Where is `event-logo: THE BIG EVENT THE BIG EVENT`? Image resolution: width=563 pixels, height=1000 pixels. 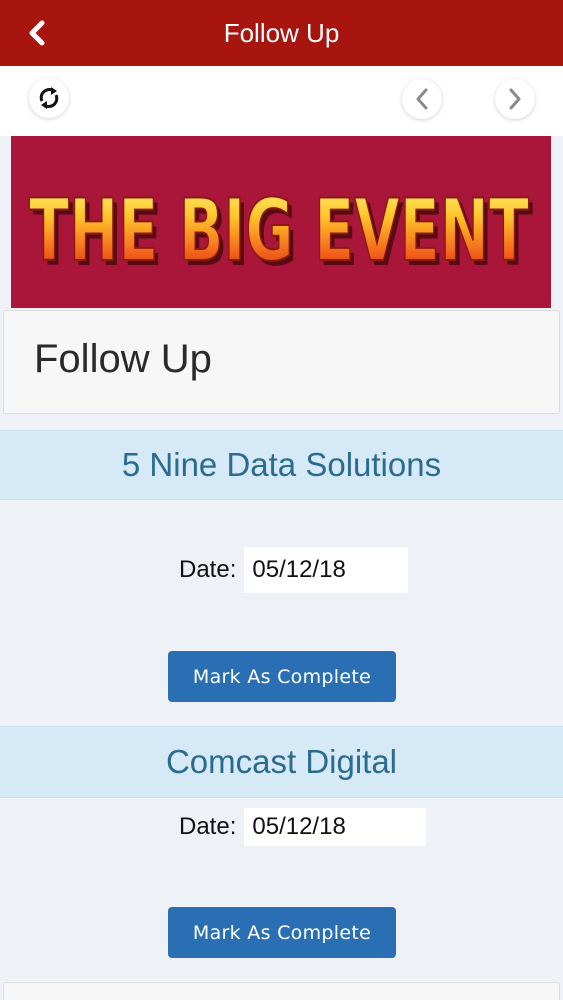
event-logo: THE BIG EVENT THE BIG EVENT is located at coordinates (280, 233).